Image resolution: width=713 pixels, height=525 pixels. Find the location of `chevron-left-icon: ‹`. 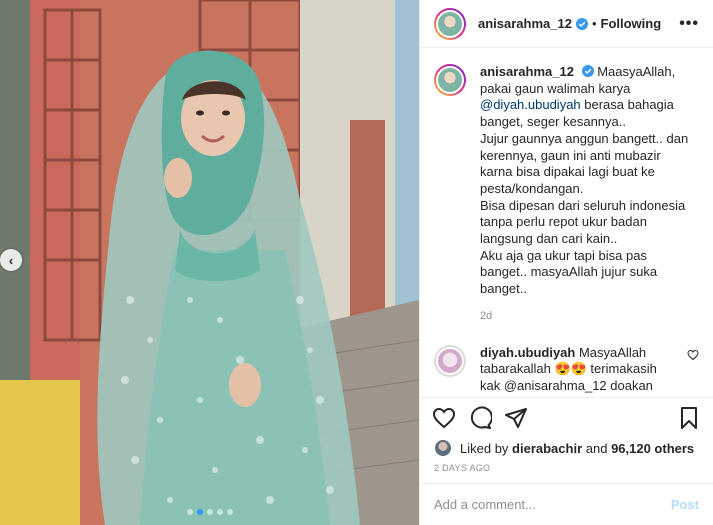

chevron-left-icon: ‹ is located at coordinates (11, 260).